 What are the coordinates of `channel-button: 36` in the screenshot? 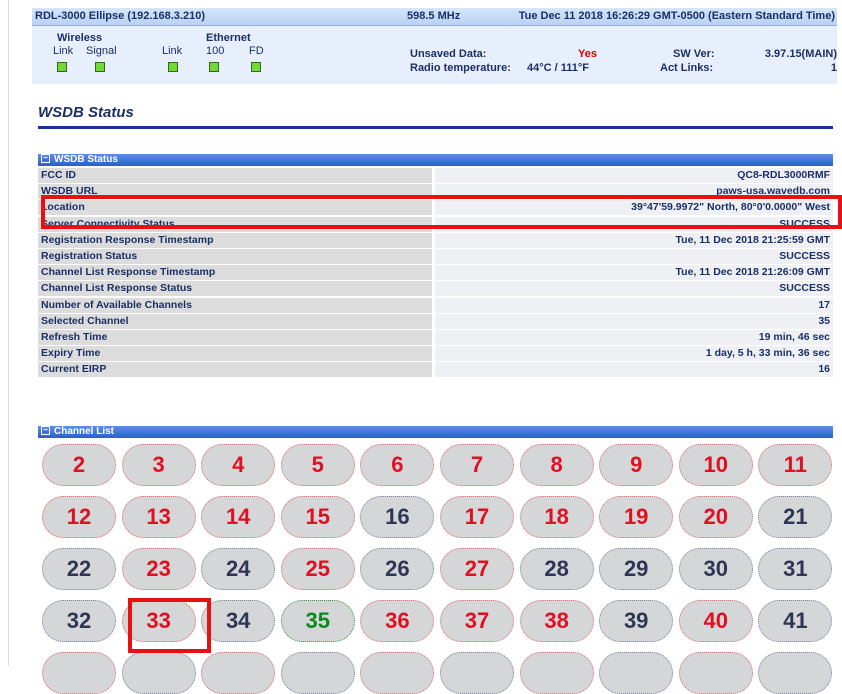 It's located at (397, 621).